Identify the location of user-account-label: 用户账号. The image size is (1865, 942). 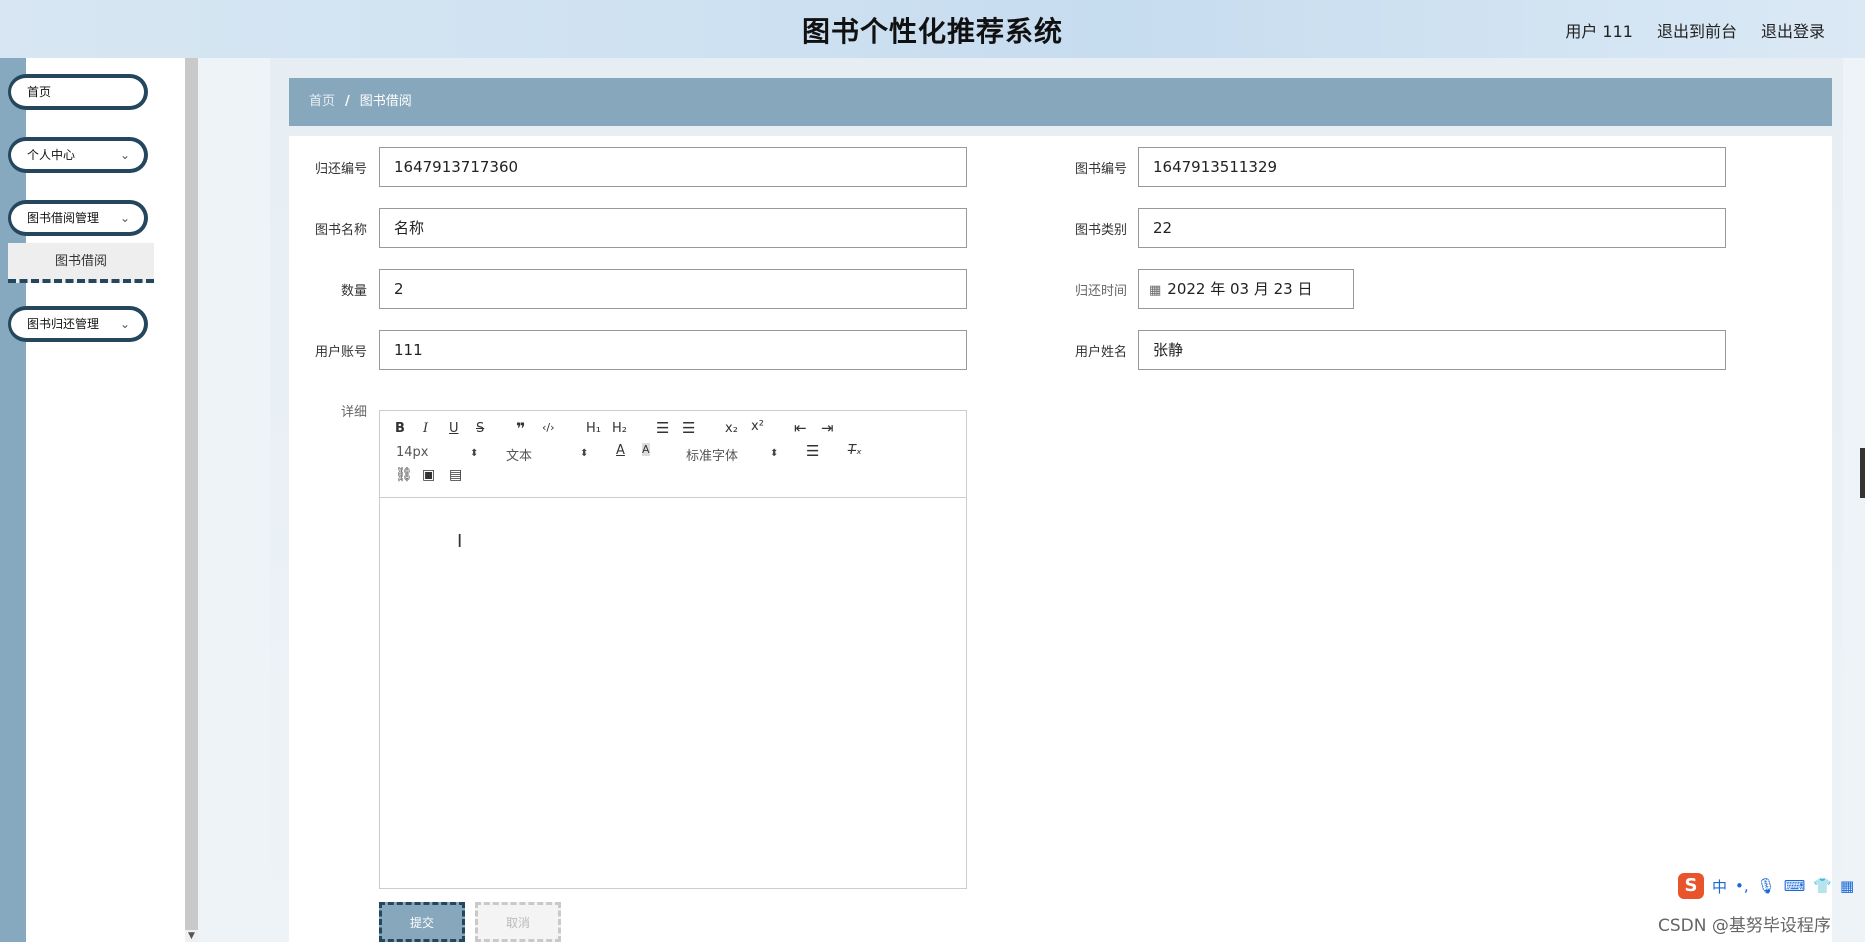
(340, 352).